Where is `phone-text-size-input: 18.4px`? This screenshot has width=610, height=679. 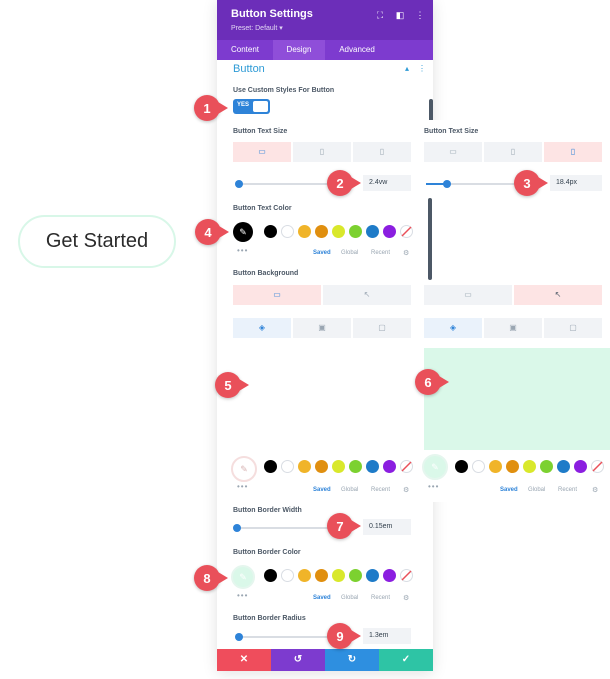
phone-text-size-input: 18.4px is located at coordinates (576, 183).